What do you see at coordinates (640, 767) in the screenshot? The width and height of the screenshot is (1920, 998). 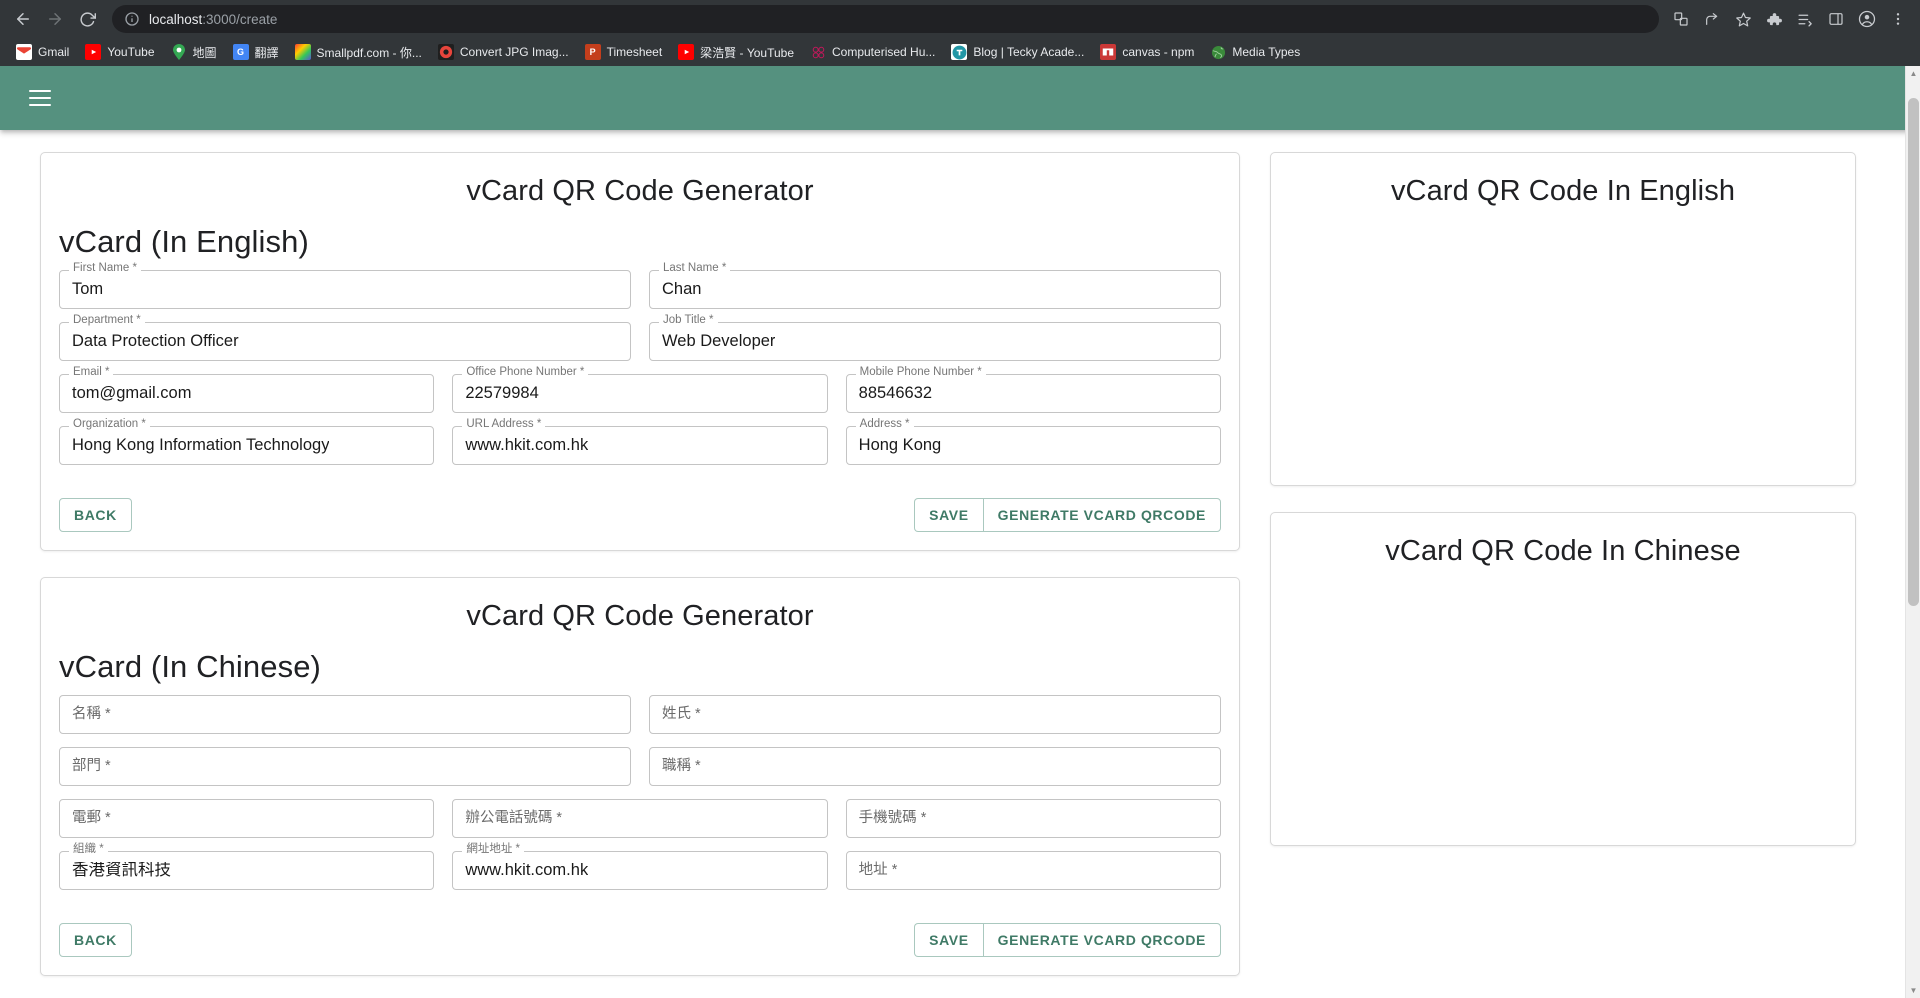 I see `job-row-zh: 部門 * 職稱 *` at bounding box center [640, 767].